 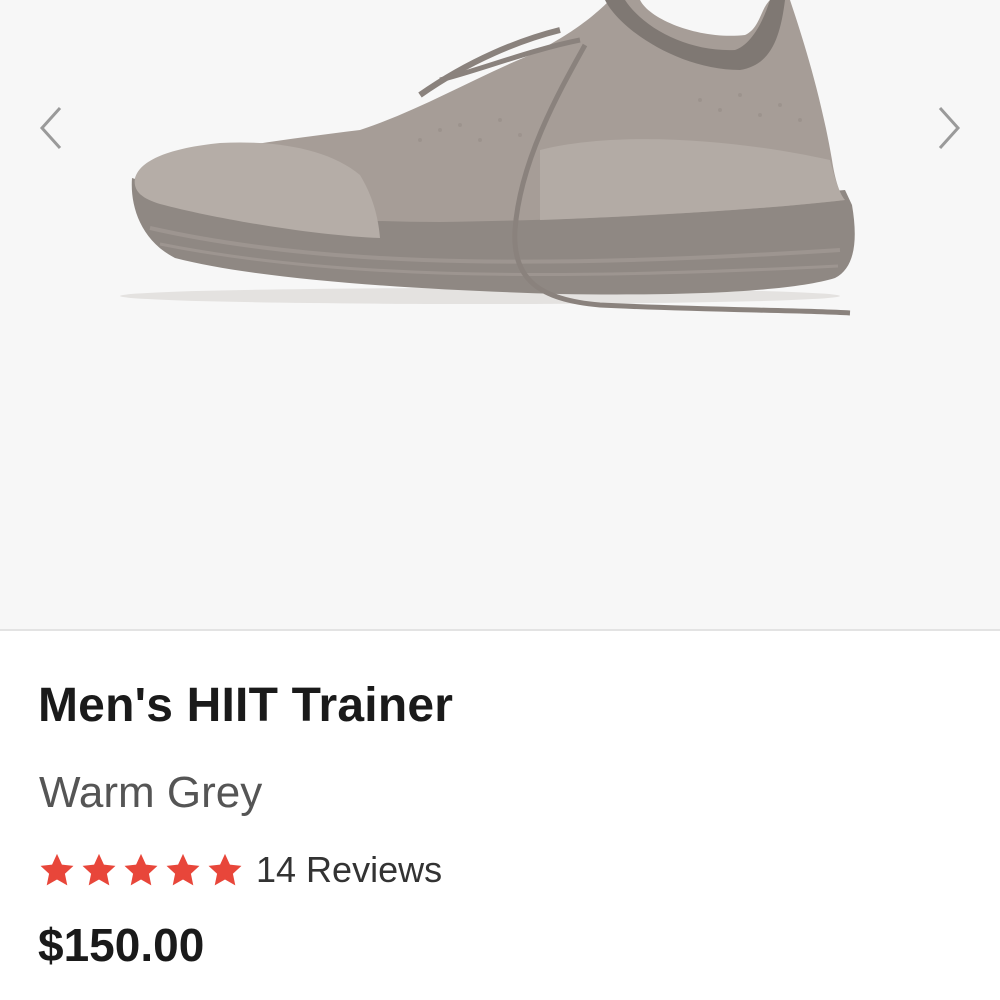 I want to click on gallery-next-button, so click(x=948, y=128).